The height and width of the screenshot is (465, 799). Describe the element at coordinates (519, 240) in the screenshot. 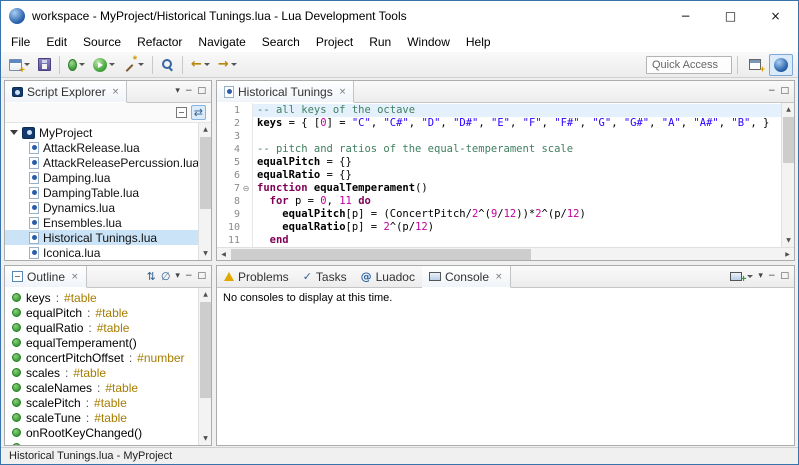

I see `code-line: end` at that location.